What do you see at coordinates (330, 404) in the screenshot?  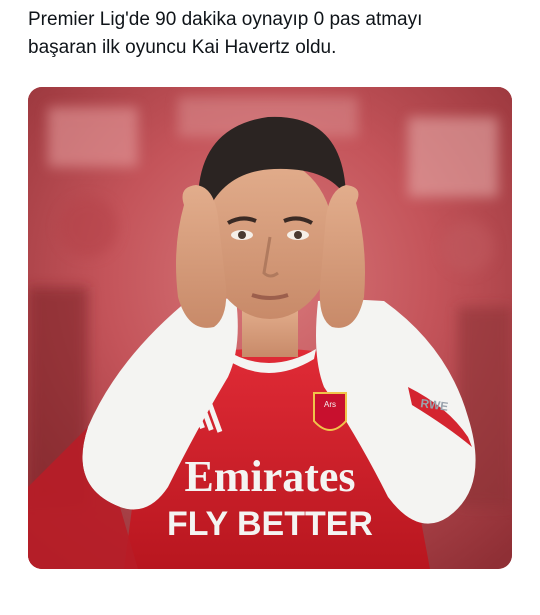 I see `svg-text: Ars` at bounding box center [330, 404].